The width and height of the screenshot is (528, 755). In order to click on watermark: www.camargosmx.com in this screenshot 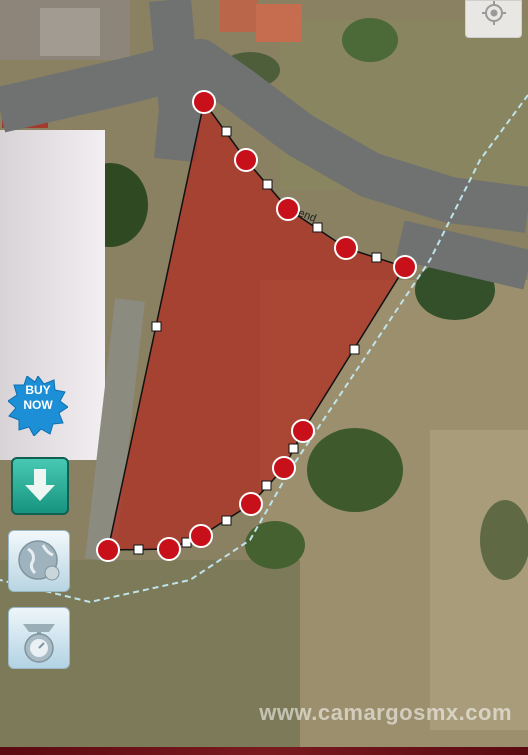, I will do `click(385, 712)`.